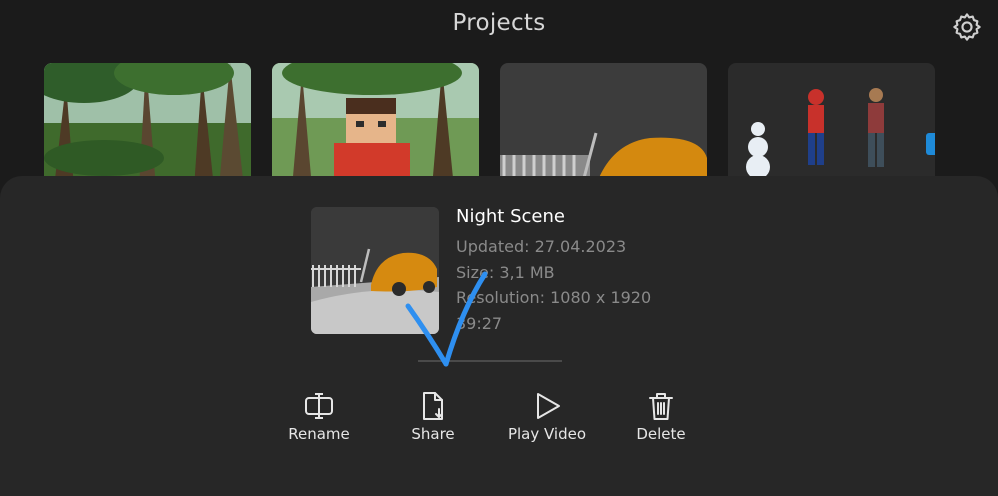  Describe the element at coordinates (319, 406) in the screenshot. I see `rename-icon` at that location.